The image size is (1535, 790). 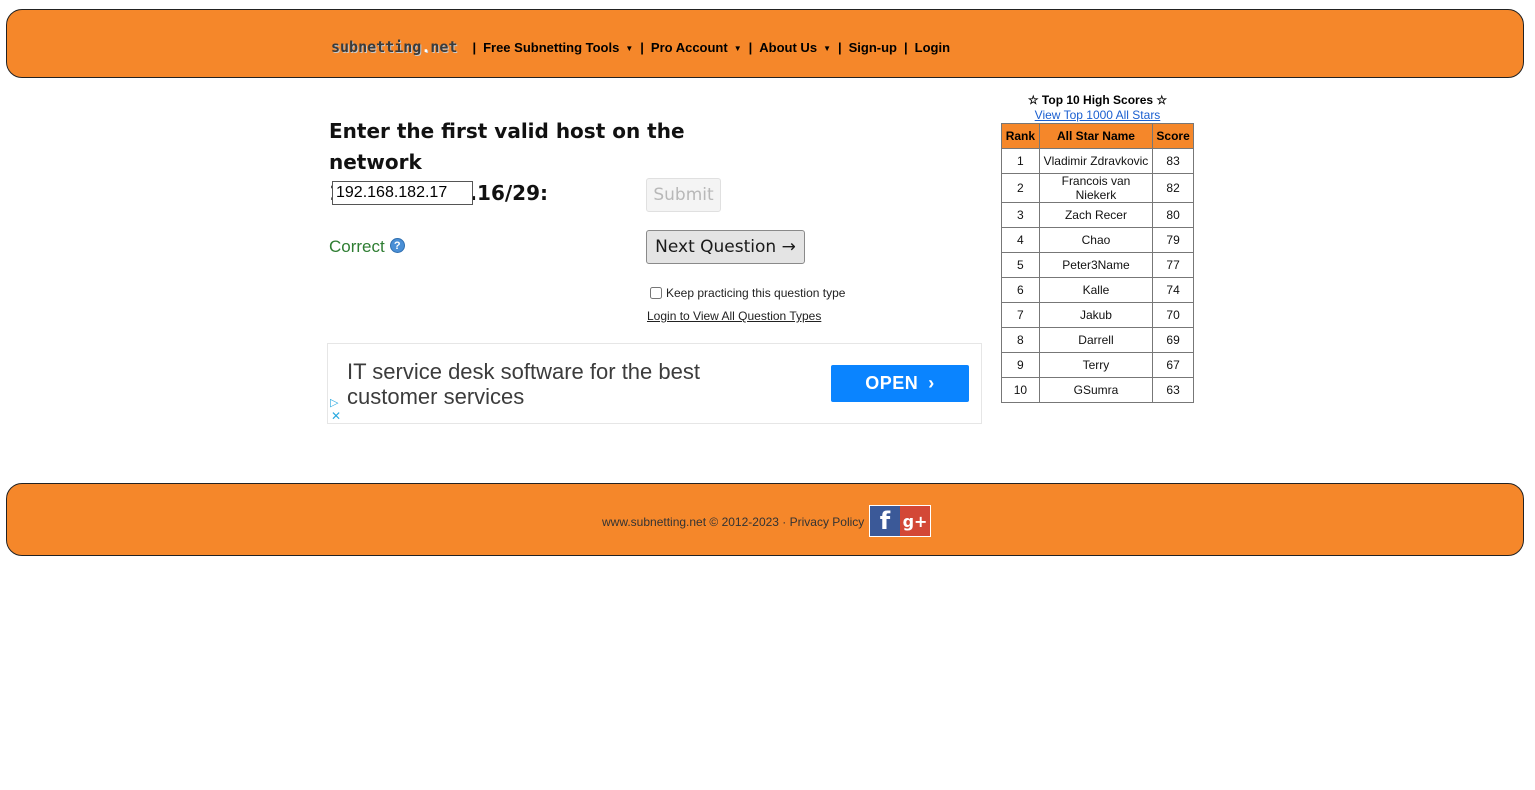 I want to click on table-row: 6 Kalle 74, so click(x=1097, y=290).